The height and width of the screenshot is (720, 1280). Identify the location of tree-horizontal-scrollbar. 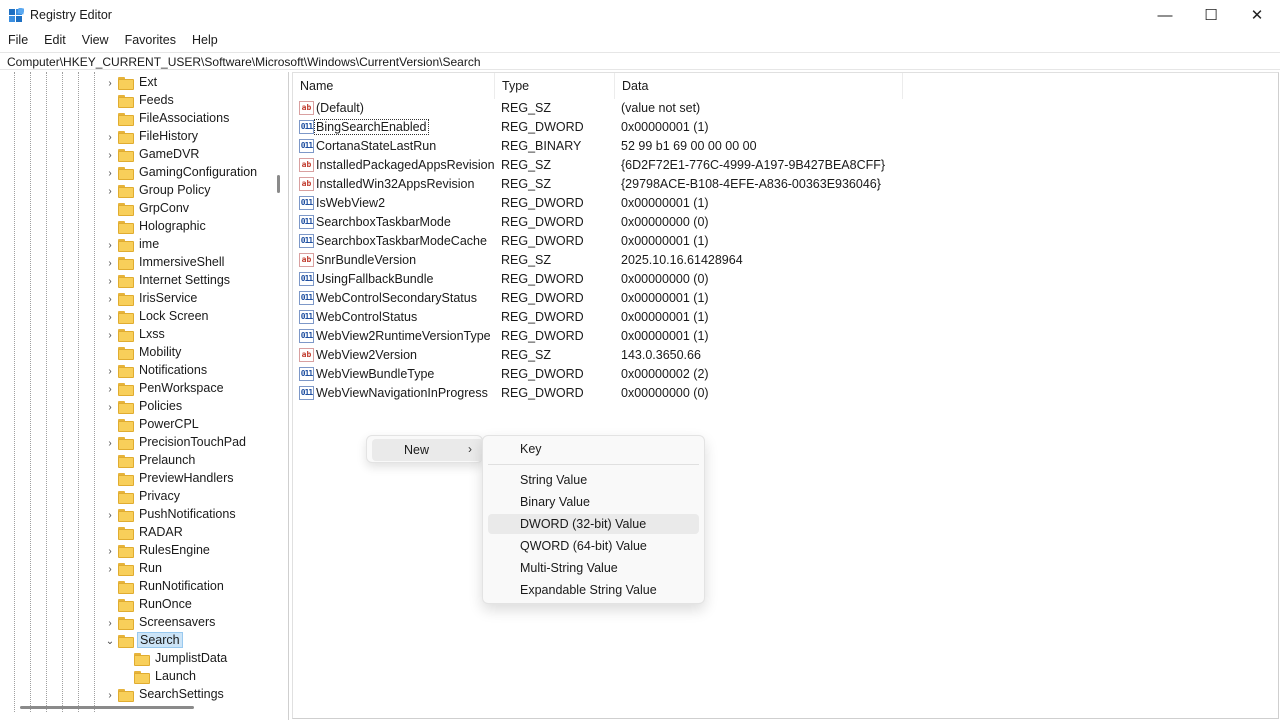
(107, 707).